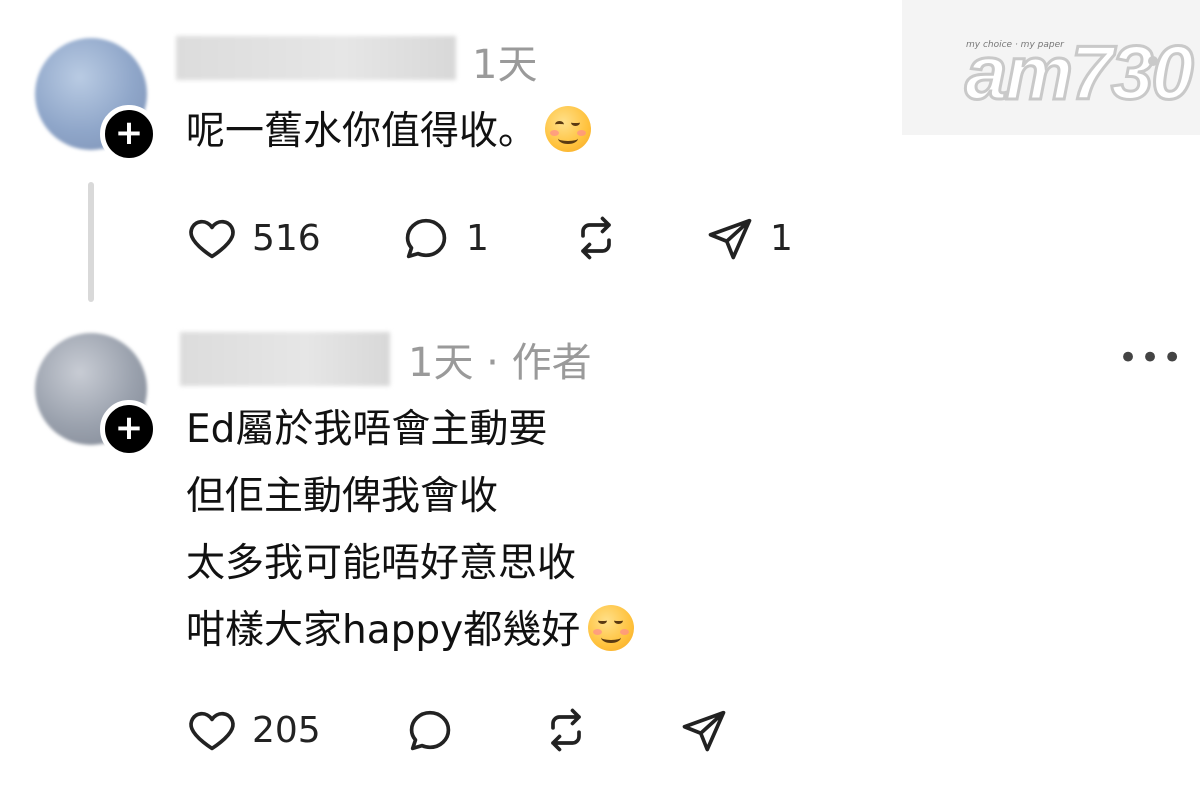  I want to click on like-count: 205, so click(286, 730).